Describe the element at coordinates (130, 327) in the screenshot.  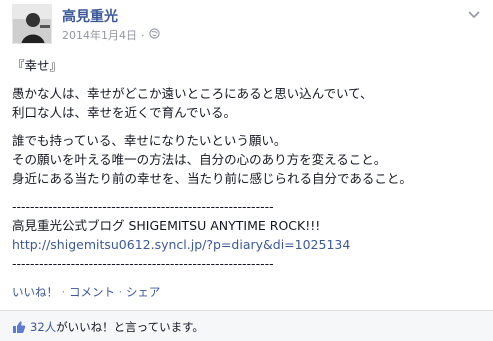
I see `likes-suffix: がいいね！と言っています。` at that location.